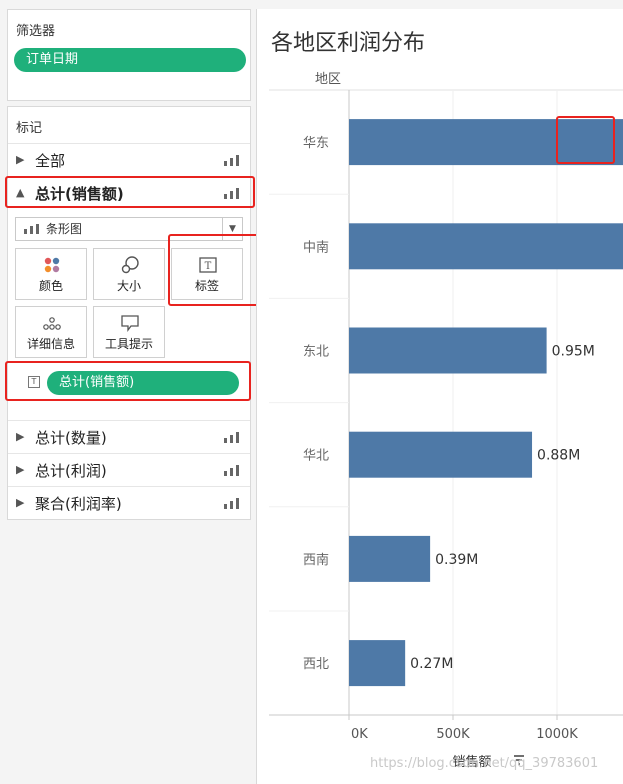  Describe the element at coordinates (359, 734) in the screenshot. I see `x-tick-label: 0K` at that location.